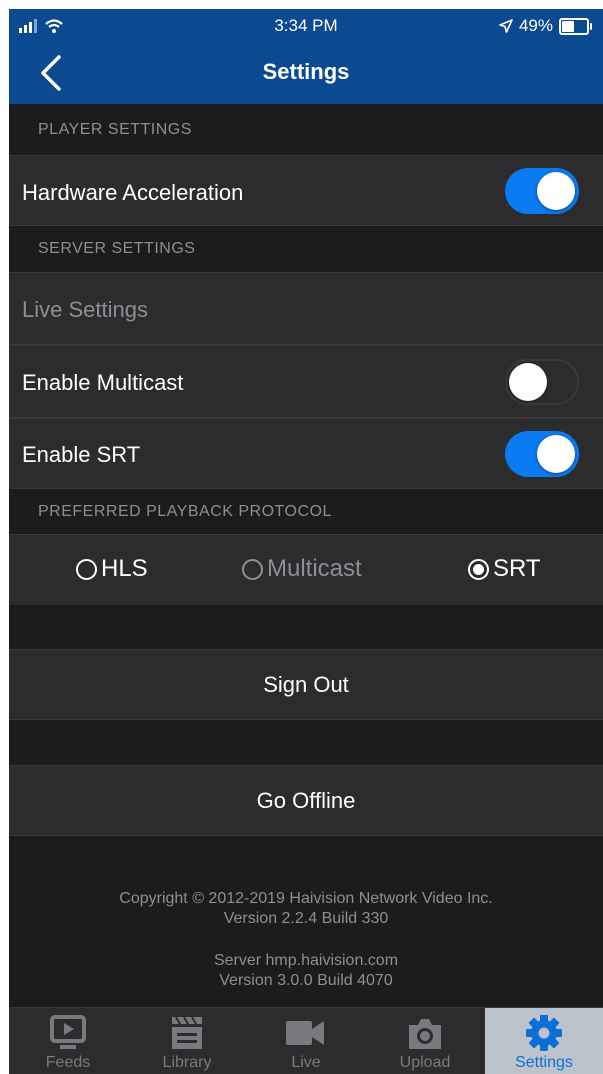 This screenshot has width=603, height=1074. What do you see at coordinates (133, 192) in the screenshot?
I see `hardware-acceleration-label: Hardware Acceleration` at bounding box center [133, 192].